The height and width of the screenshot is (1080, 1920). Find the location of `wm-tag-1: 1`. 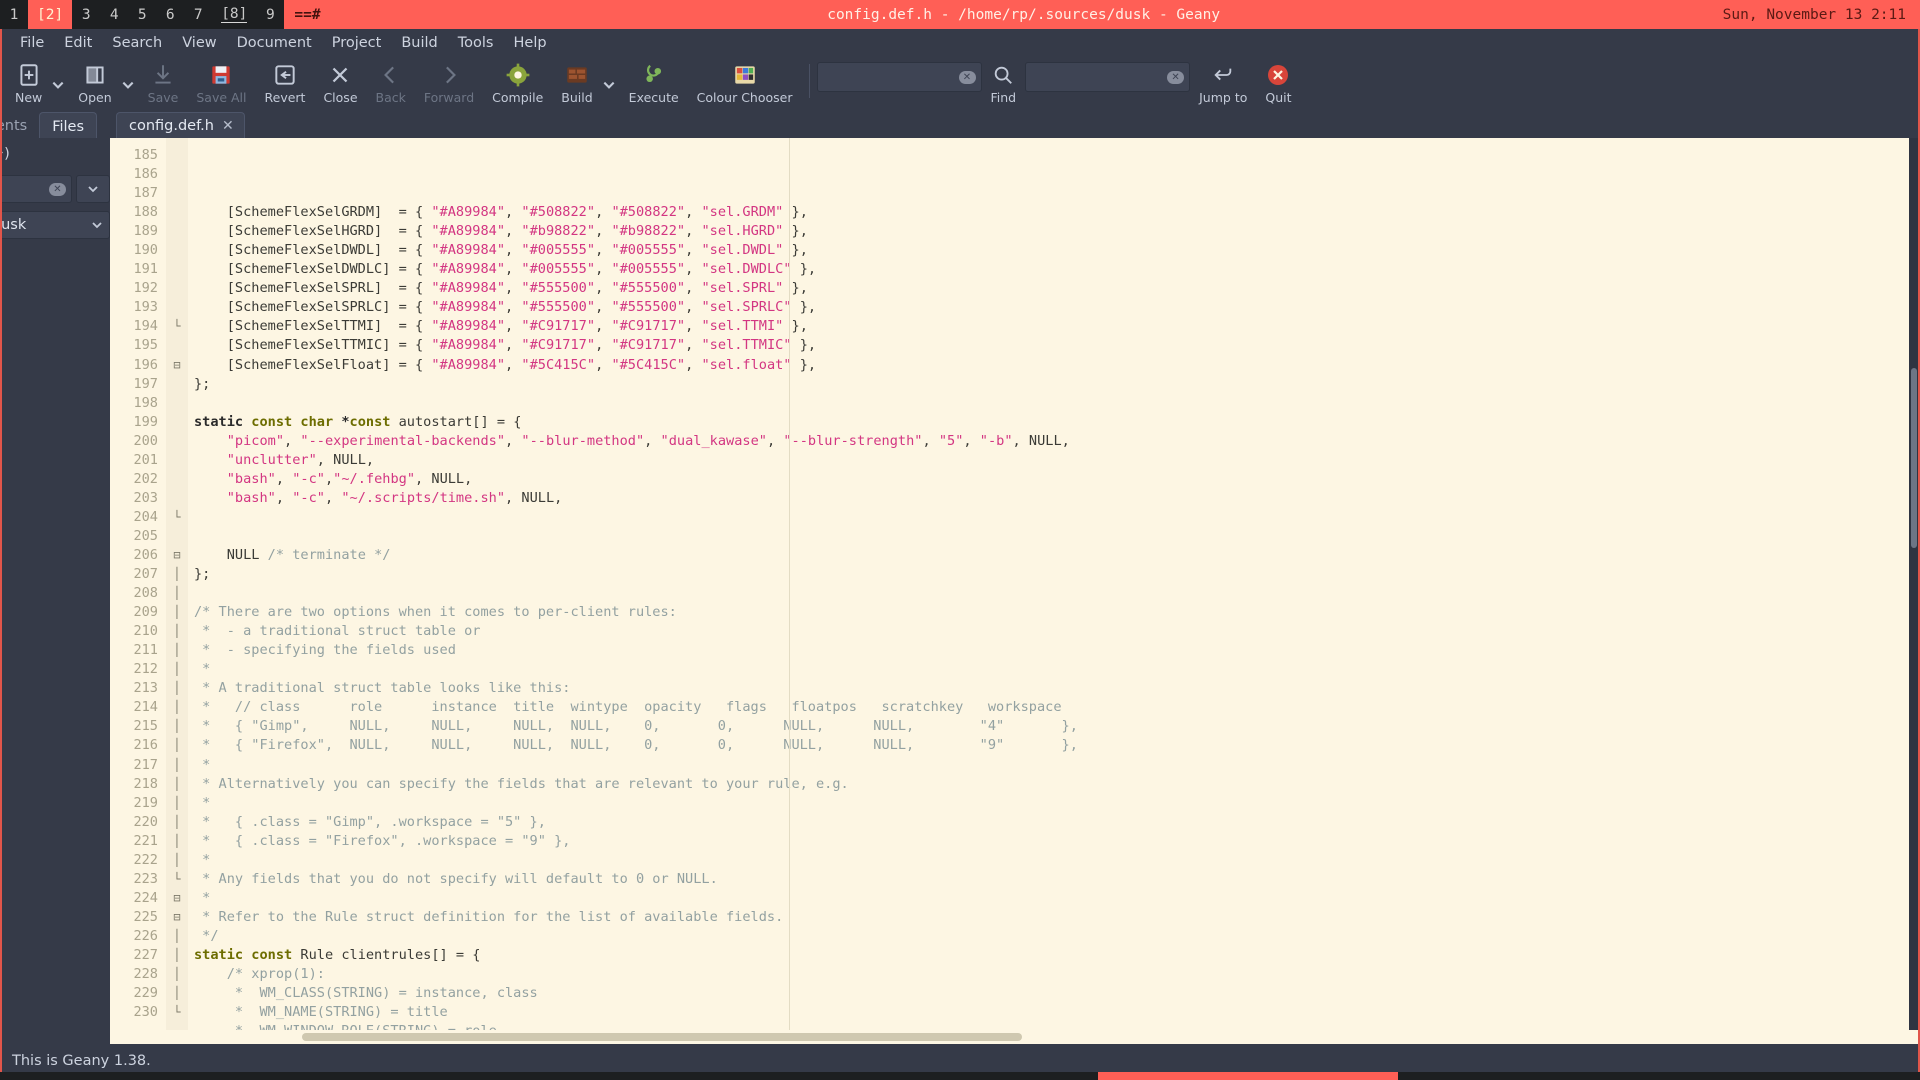

wm-tag-1: 1 is located at coordinates (14, 14).